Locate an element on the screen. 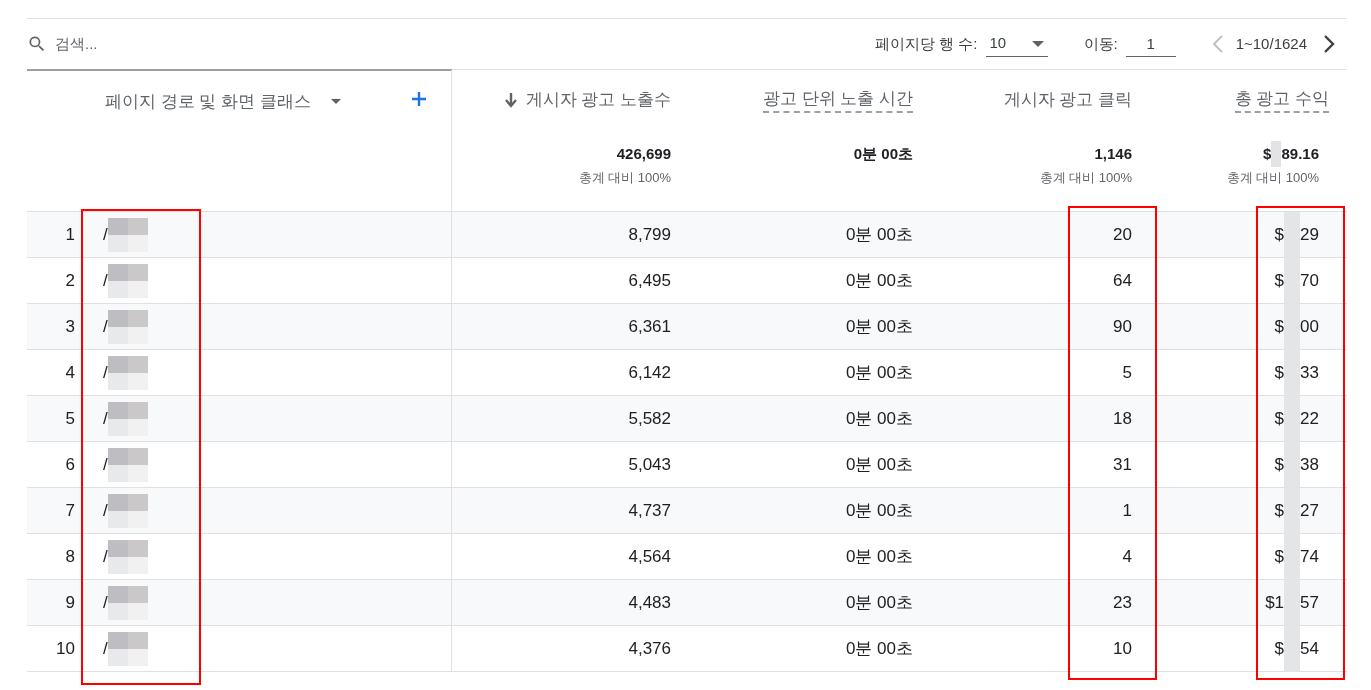 The height and width of the screenshot is (690, 1371). plus-icon is located at coordinates (418, 99).